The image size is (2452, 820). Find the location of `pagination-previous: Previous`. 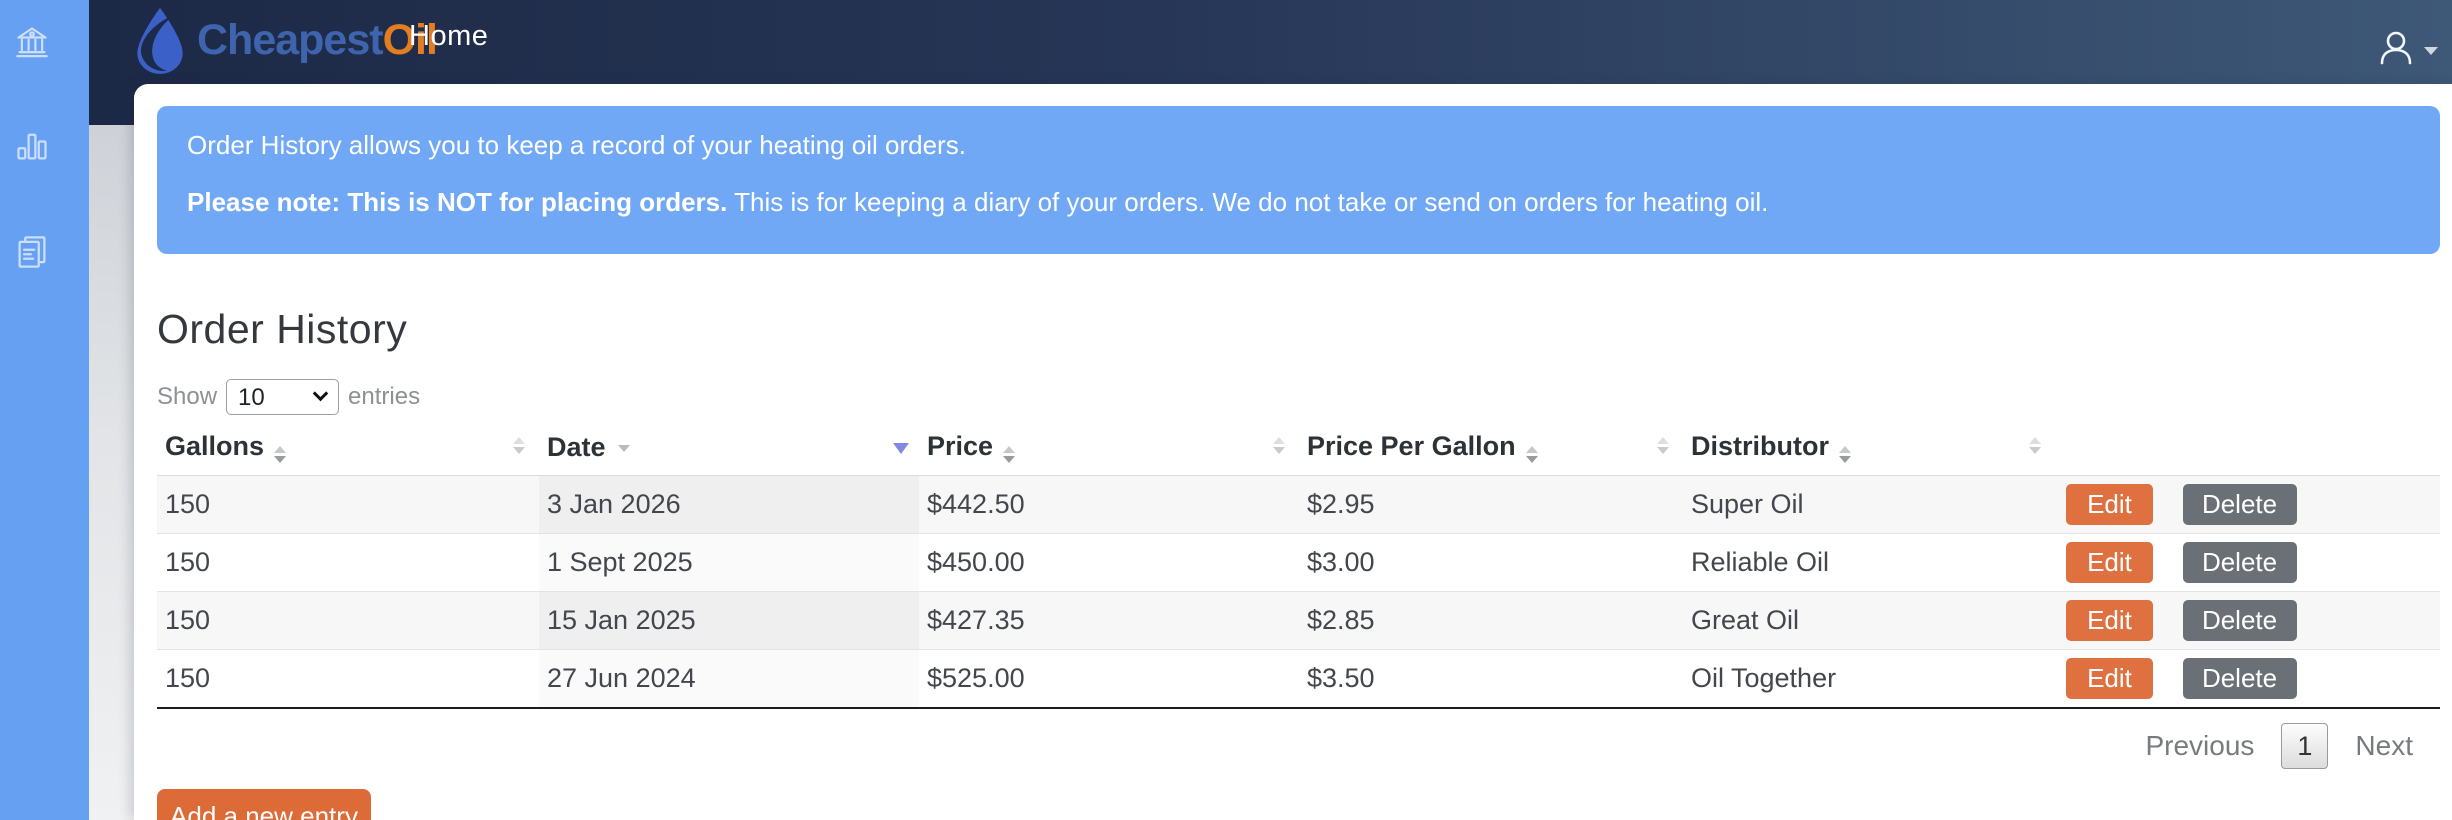

pagination-previous: Previous is located at coordinates (2199, 746).